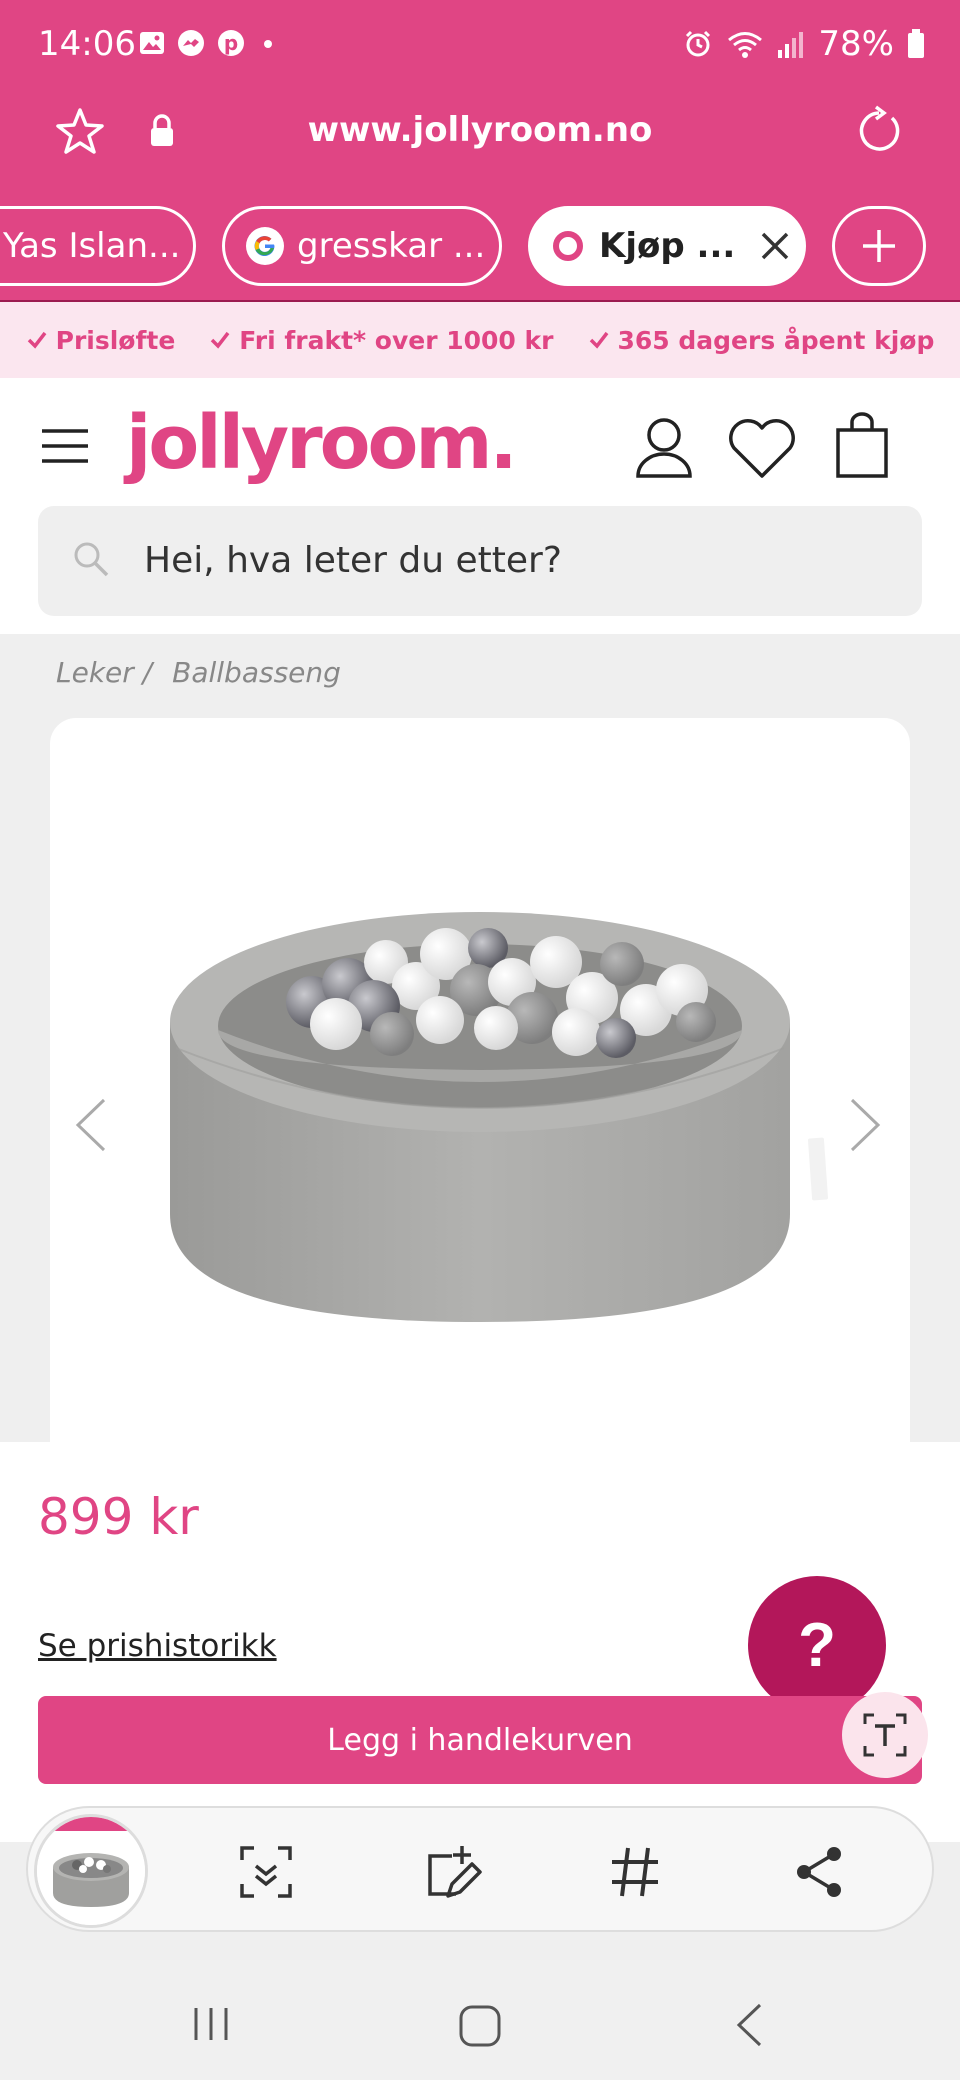 The width and height of the screenshot is (960, 2080). Describe the element at coordinates (916, 43) in the screenshot. I see `battery-icon` at that location.